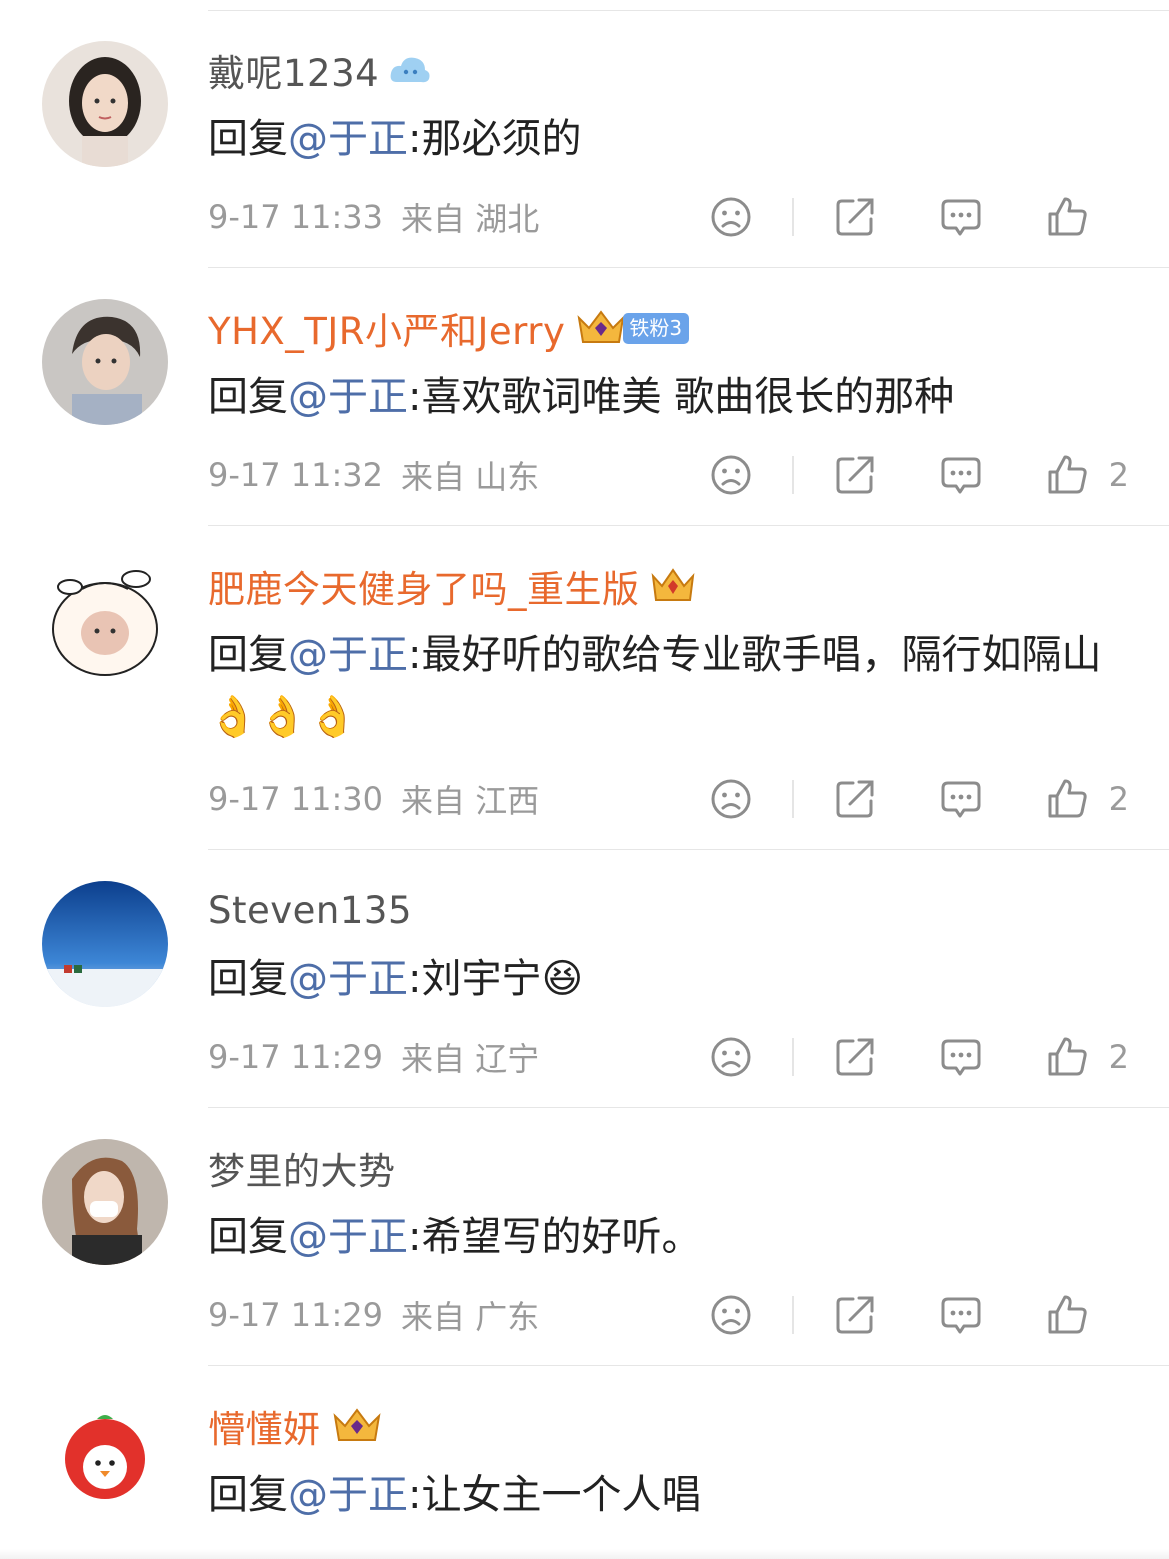 This screenshot has width=1169, height=1559. What do you see at coordinates (658, 139) in the screenshot?
I see `reply-text: 回复@于正:那必须的` at bounding box center [658, 139].